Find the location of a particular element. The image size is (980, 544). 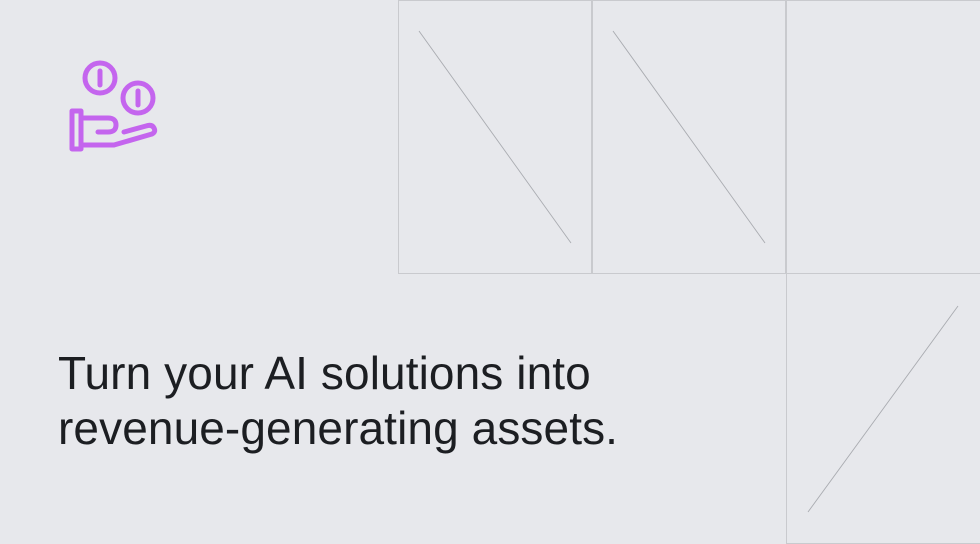

hand-holding-coins-icon is located at coordinates (113, 107).